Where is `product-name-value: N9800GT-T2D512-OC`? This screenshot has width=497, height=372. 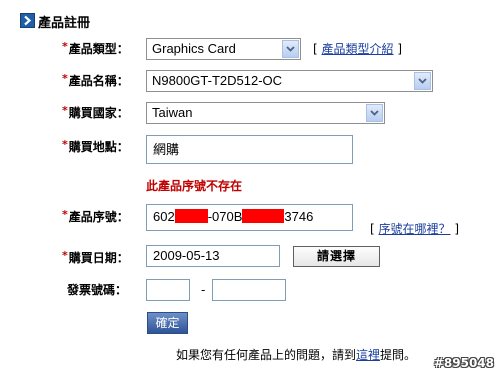
product-name-value: N9800GT-T2D512-OC is located at coordinates (217, 80).